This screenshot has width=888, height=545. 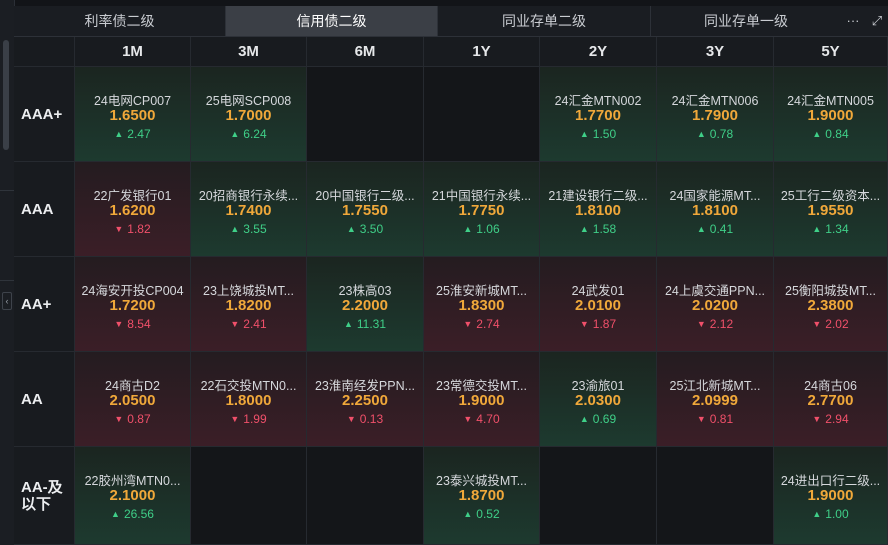 What do you see at coordinates (715, 209) in the screenshot?
I see `bond-cell: 24国家能源MT... 1.8100 ▲ 0.41` at bounding box center [715, 209].